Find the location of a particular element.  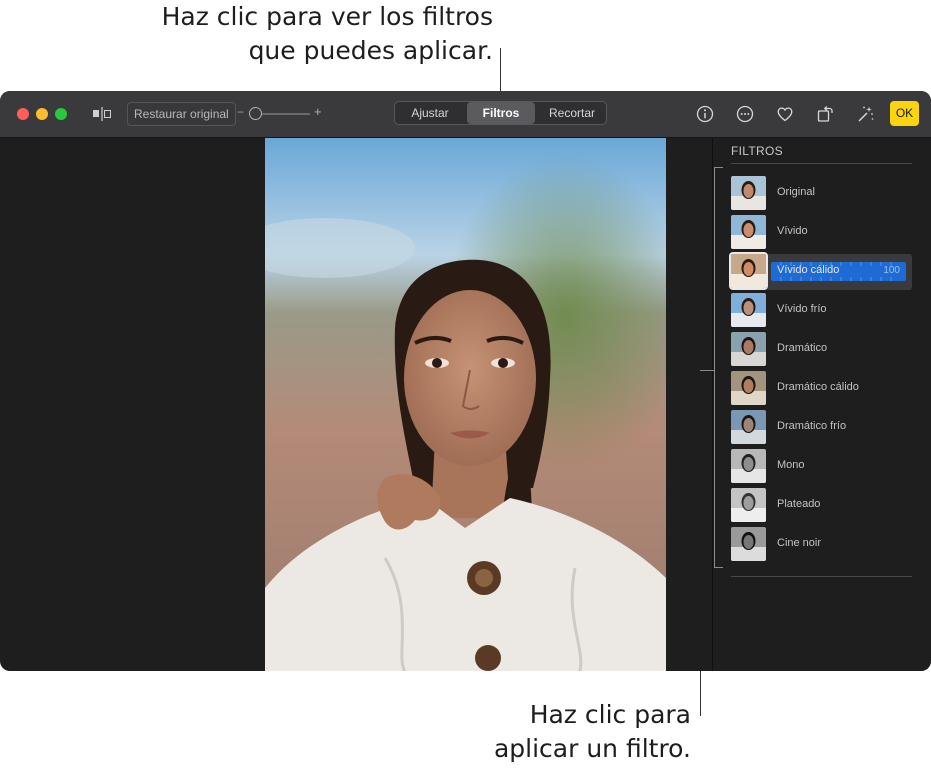

callout-bottom-line2: aplicar un filtro. is located at coordinates (592, 748).